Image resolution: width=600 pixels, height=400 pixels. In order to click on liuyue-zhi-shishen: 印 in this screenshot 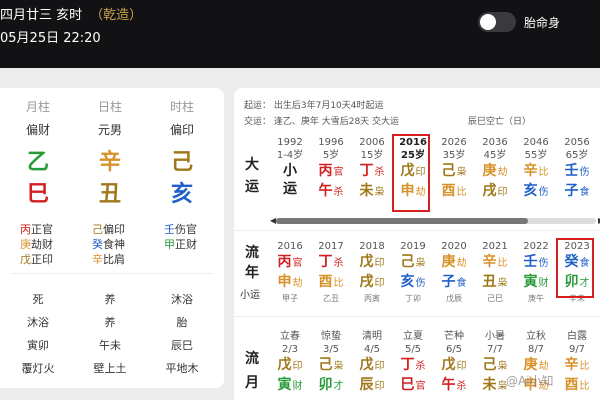, I will do `click(379, 386)`.